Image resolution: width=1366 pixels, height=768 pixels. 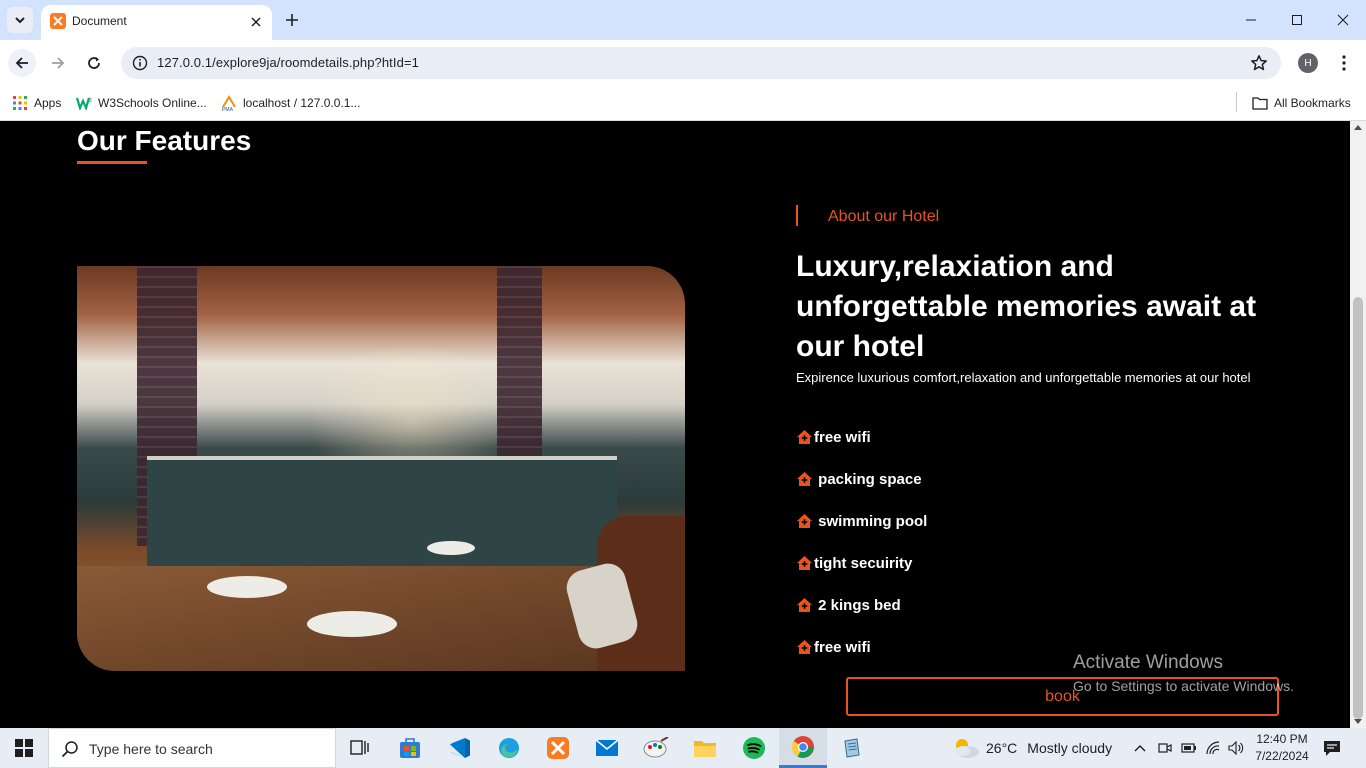 I want to click on watermark-title: Activate Windows, so click(x=1148, y=662).